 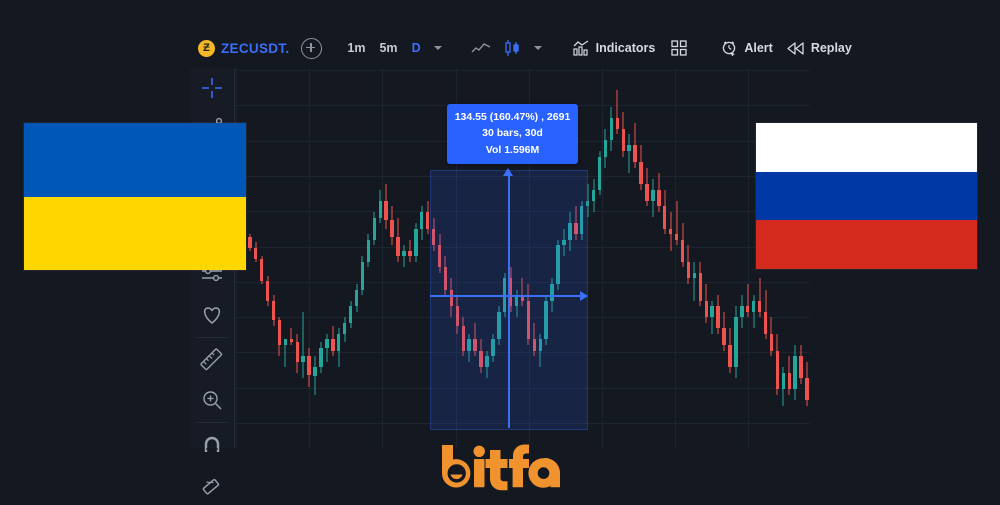 What do you see at coordinates (729, 48) in the screenshot?
I see `alarm-clock-plus-icon` at bounding box center [729, 48].